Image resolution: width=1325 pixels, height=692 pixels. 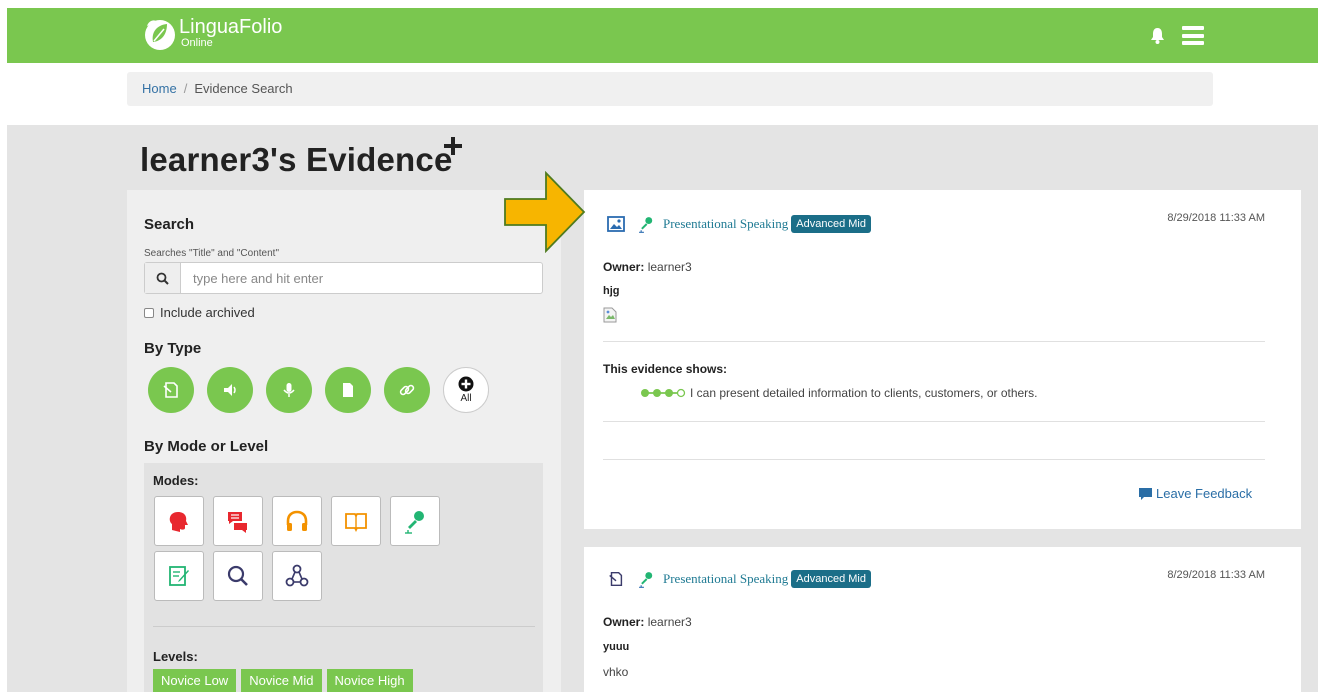 What do you see at coordinates (195, 680) in the screenshot?
I see `level-novice-low-button: Novice Low` at bounding box center [195, 680].